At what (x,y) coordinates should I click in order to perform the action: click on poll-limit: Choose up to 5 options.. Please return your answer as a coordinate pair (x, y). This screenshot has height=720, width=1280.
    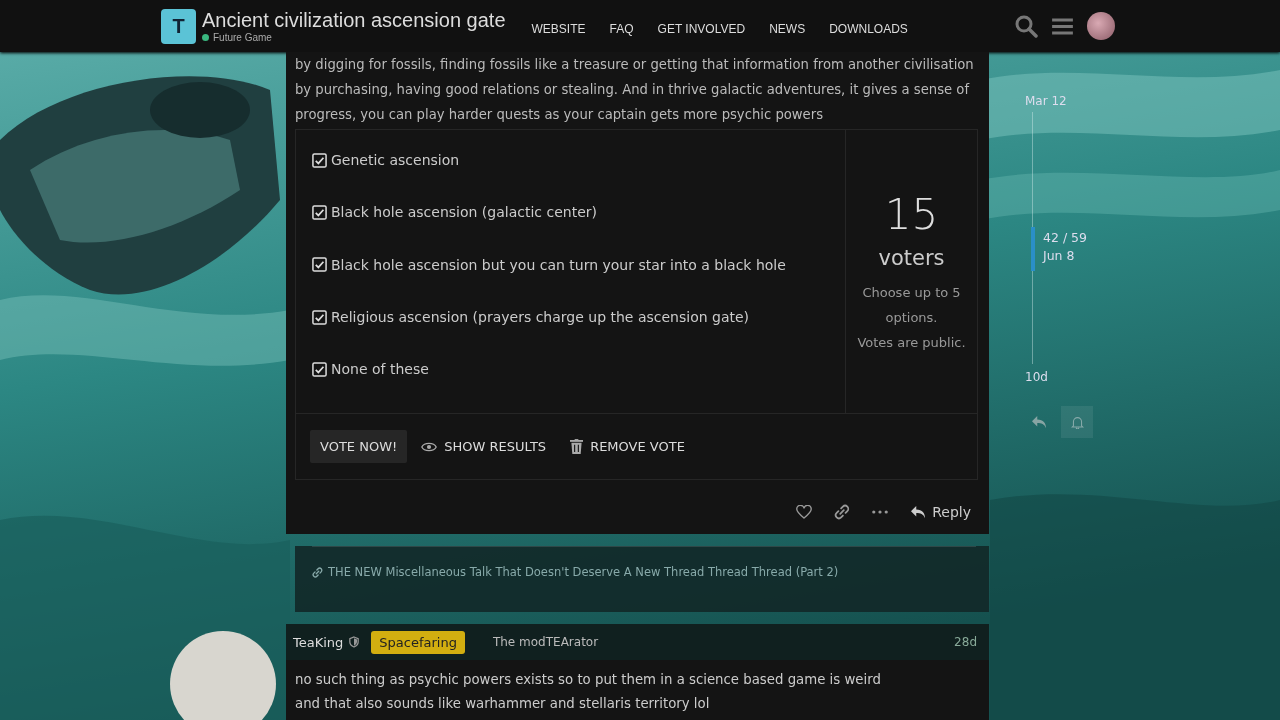
    Looking at the image, I should click on (911, 305).